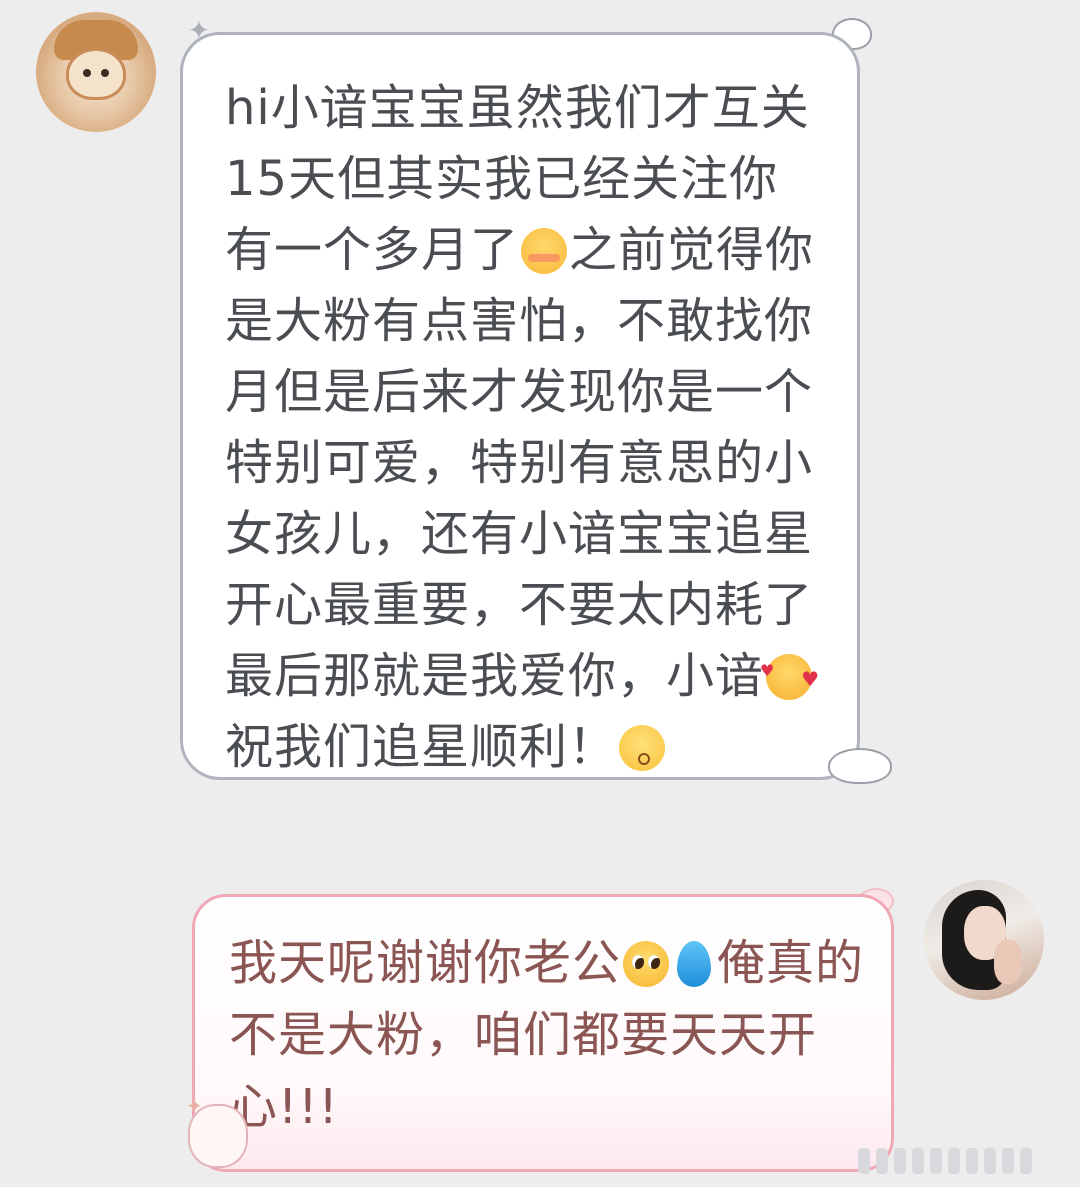  Describe the element at coordinates (860, 766) in the screenshot. I see `ghost-cat-sticker-icon` at that location.